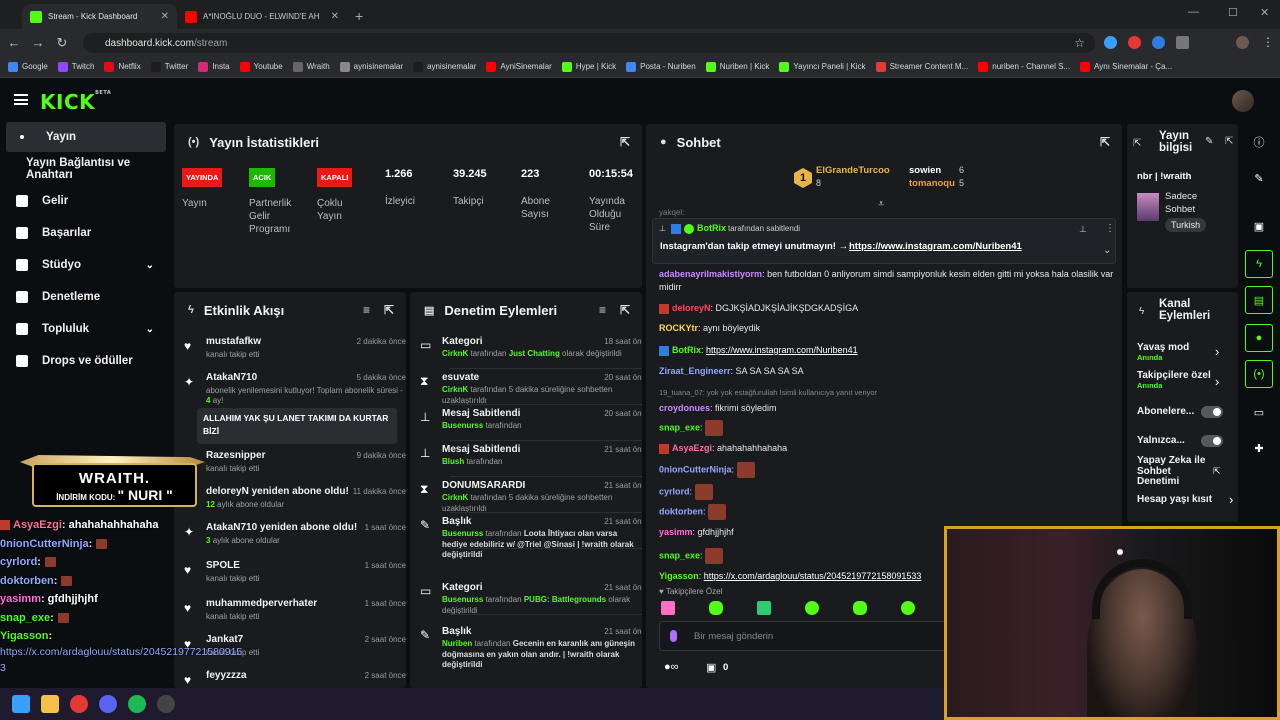 This screenshot has width=1280, height=720. Describe the element at coordinates (1212, 441) in the screenshot. I see `emote-only-toggle` at that location.